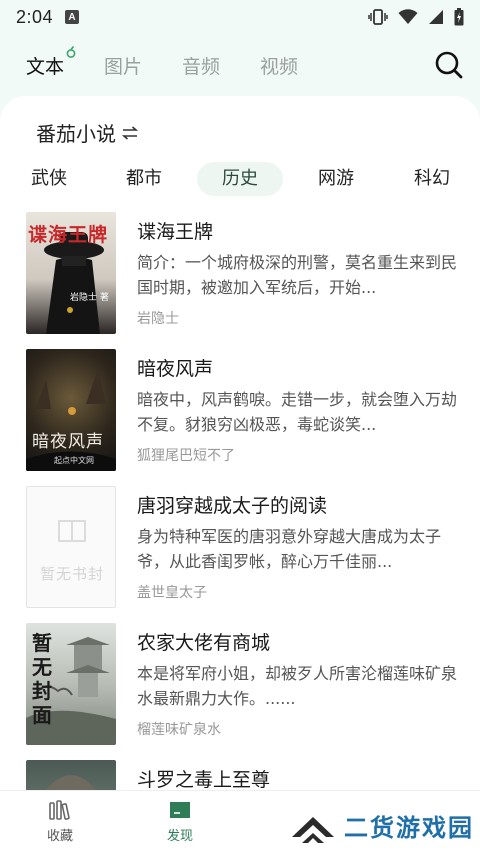 This screenshot has height=853, width=480. What do you see at coordinates (60, 821) in the screenshot?
I see `nav-favorites: 收藏` at bounding box center [60, 821].